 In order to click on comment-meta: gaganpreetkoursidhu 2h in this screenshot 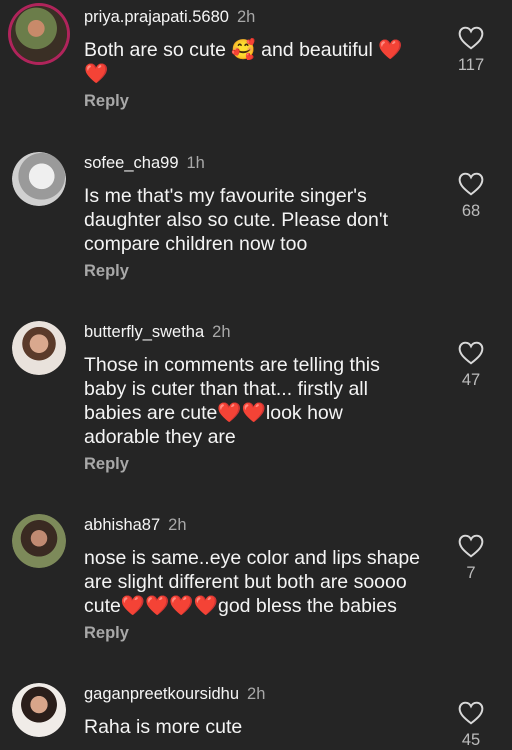, I will do `click(174, 694)`.